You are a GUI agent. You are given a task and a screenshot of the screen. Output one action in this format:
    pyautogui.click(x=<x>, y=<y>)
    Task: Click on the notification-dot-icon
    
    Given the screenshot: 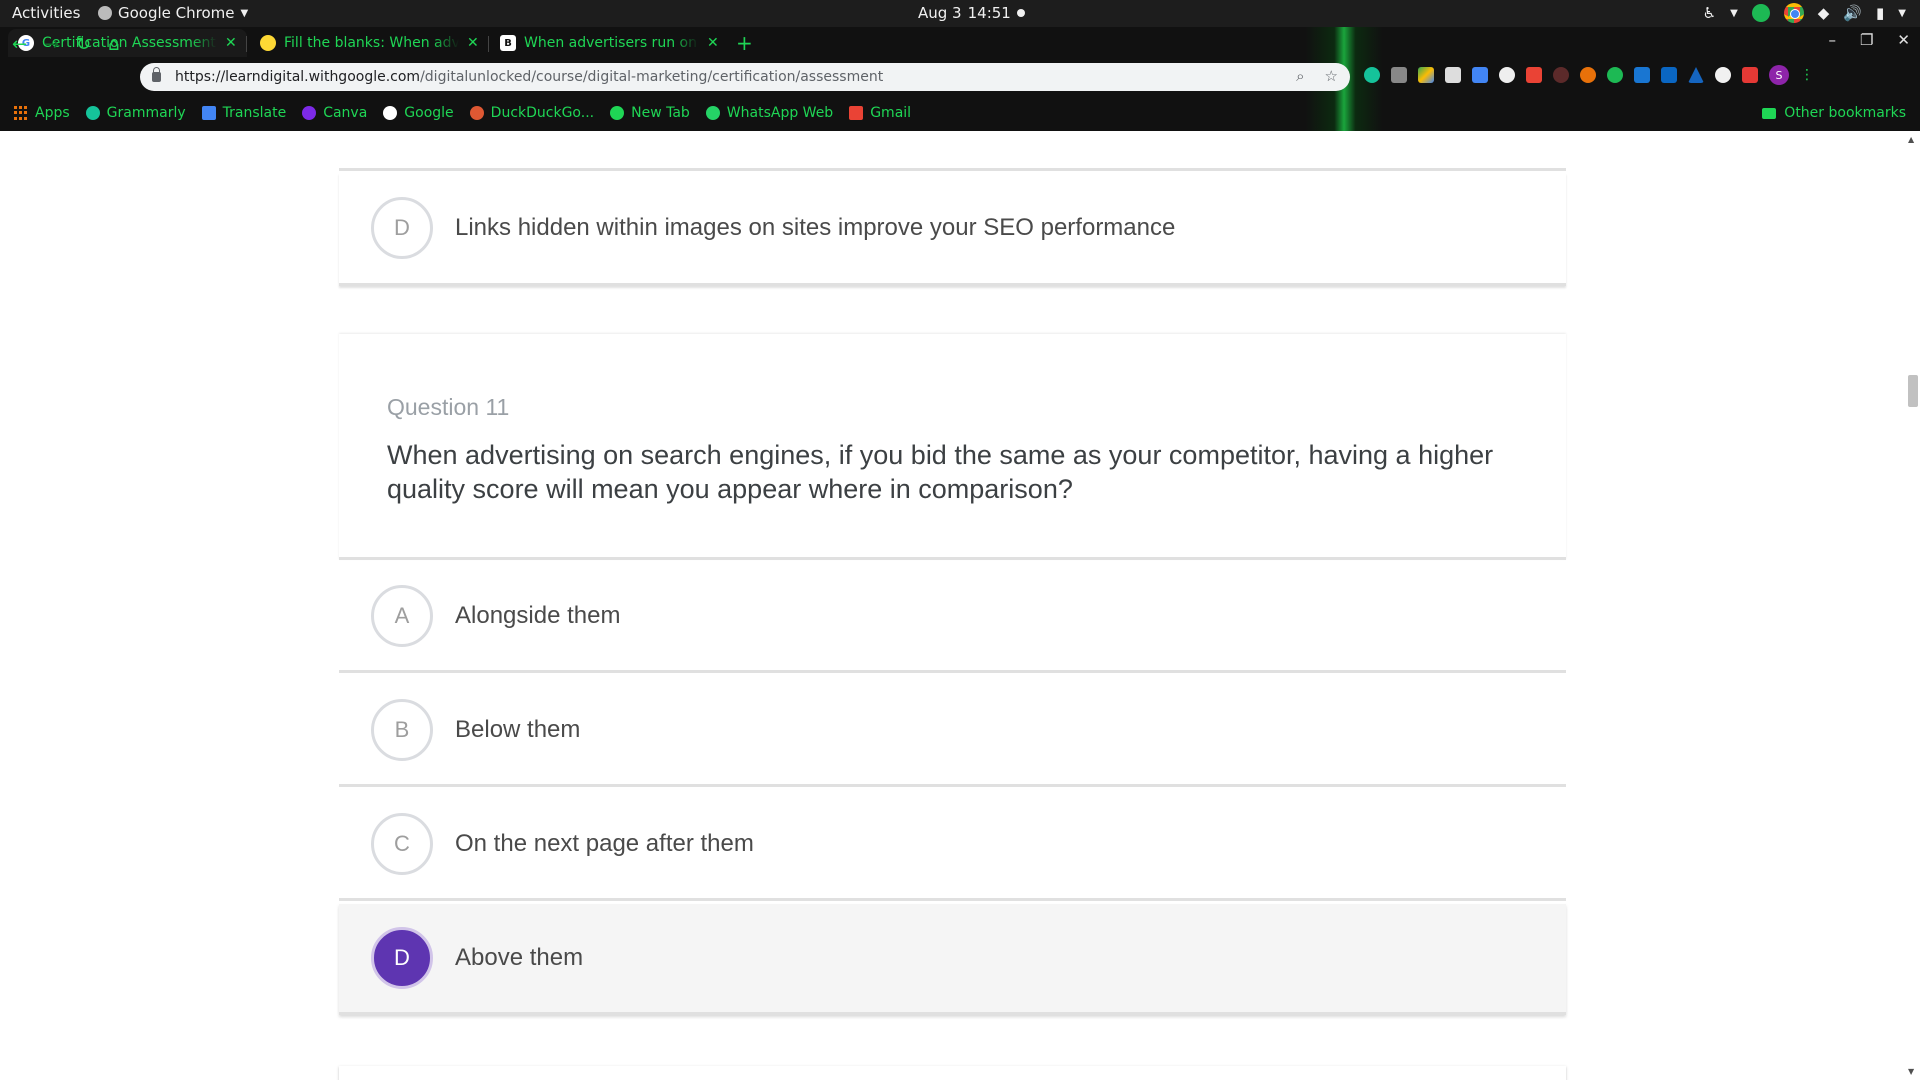 What is the action you would take?
    pyautogui.click(x=1020, y=13)
    